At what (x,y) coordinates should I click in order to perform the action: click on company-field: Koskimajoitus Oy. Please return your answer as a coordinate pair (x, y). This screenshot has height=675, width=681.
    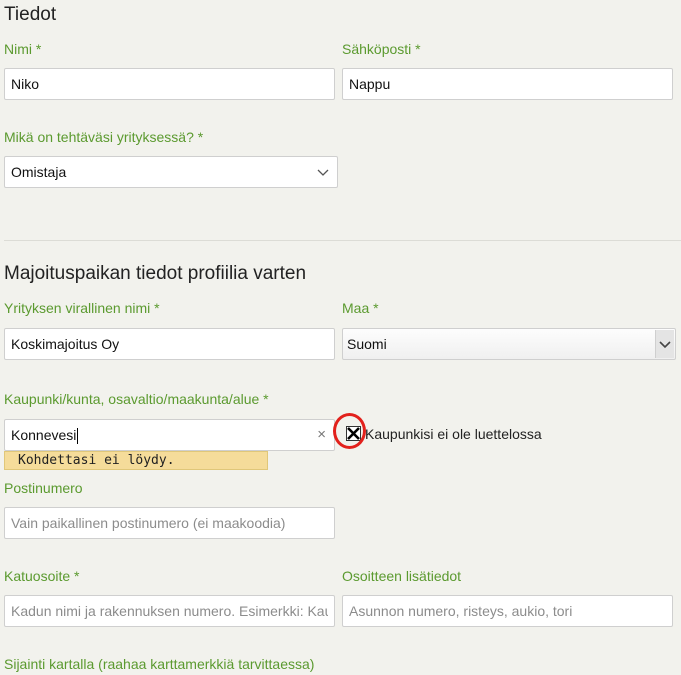
    Looking at the image, I should click on (169, 344).